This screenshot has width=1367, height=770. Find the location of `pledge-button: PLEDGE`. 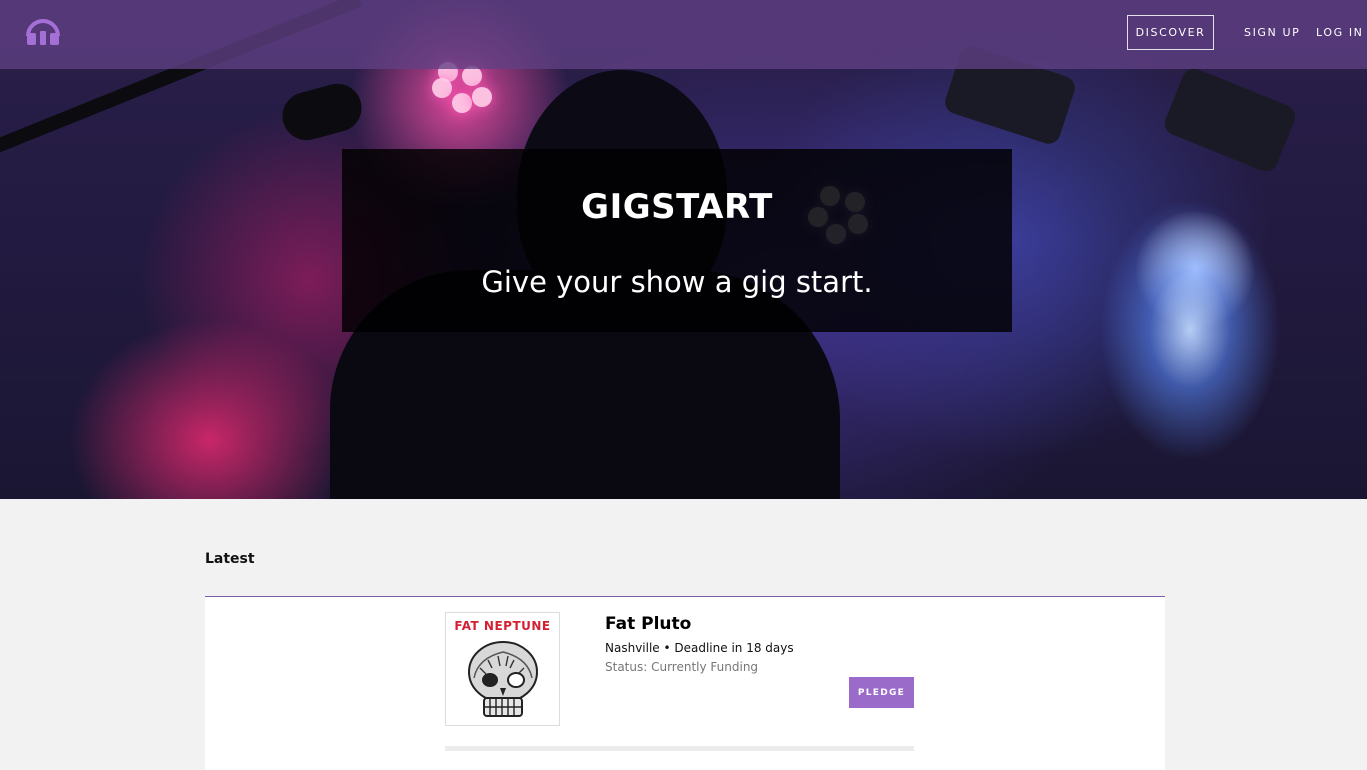

pledge-button: PLEDGE is located at coordinates (881, 692).